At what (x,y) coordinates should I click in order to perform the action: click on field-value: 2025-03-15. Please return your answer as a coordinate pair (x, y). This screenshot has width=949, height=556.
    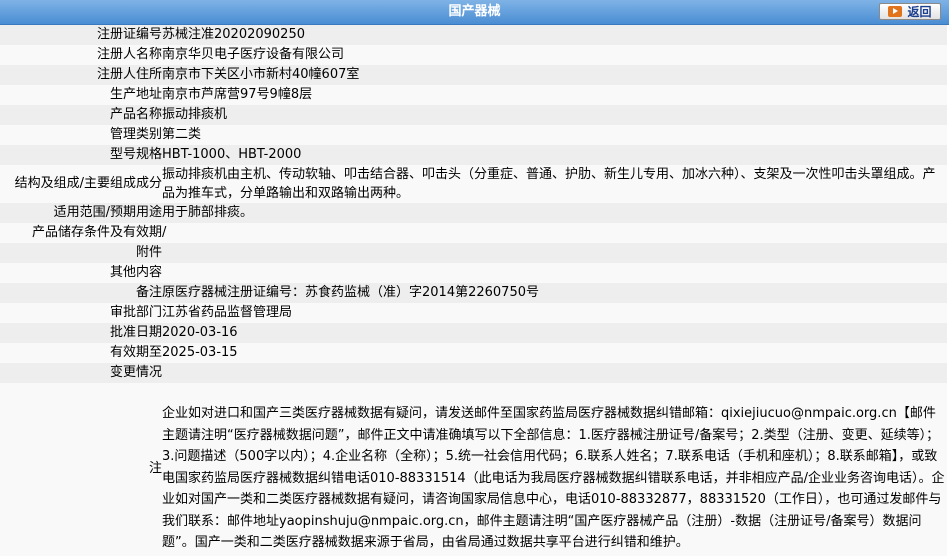
    Looking at the image, I should click on (554, 353).